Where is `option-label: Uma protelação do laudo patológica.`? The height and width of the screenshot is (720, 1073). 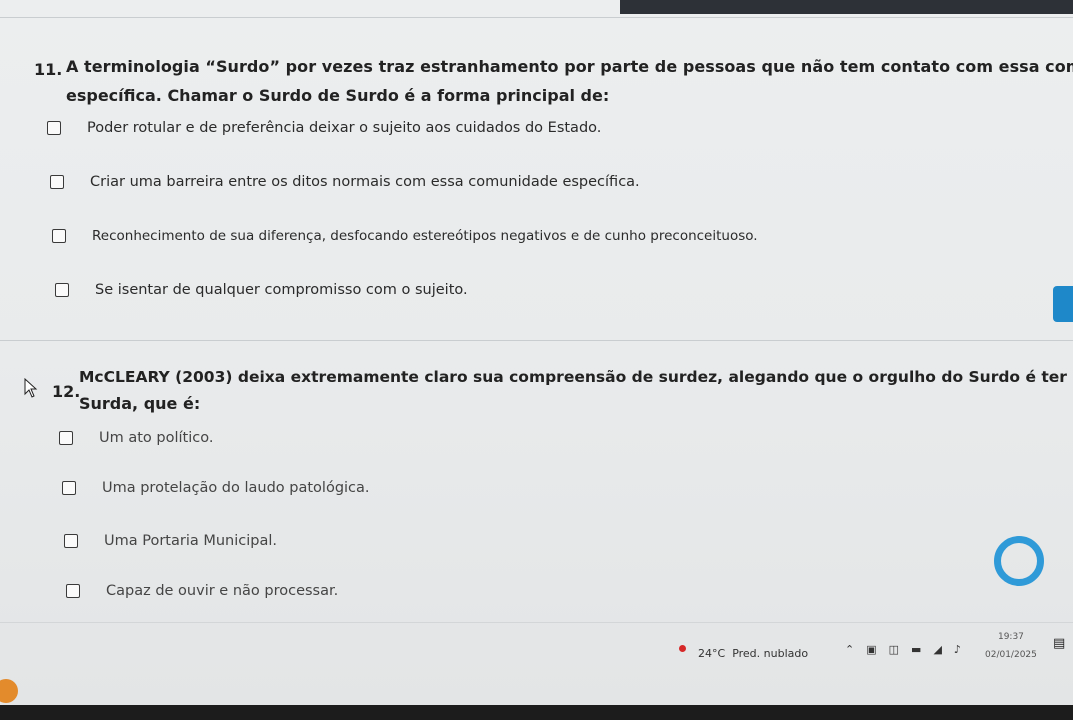
option-label: Uma protelação do laudo patológica. is located at coordinates (236, 488).